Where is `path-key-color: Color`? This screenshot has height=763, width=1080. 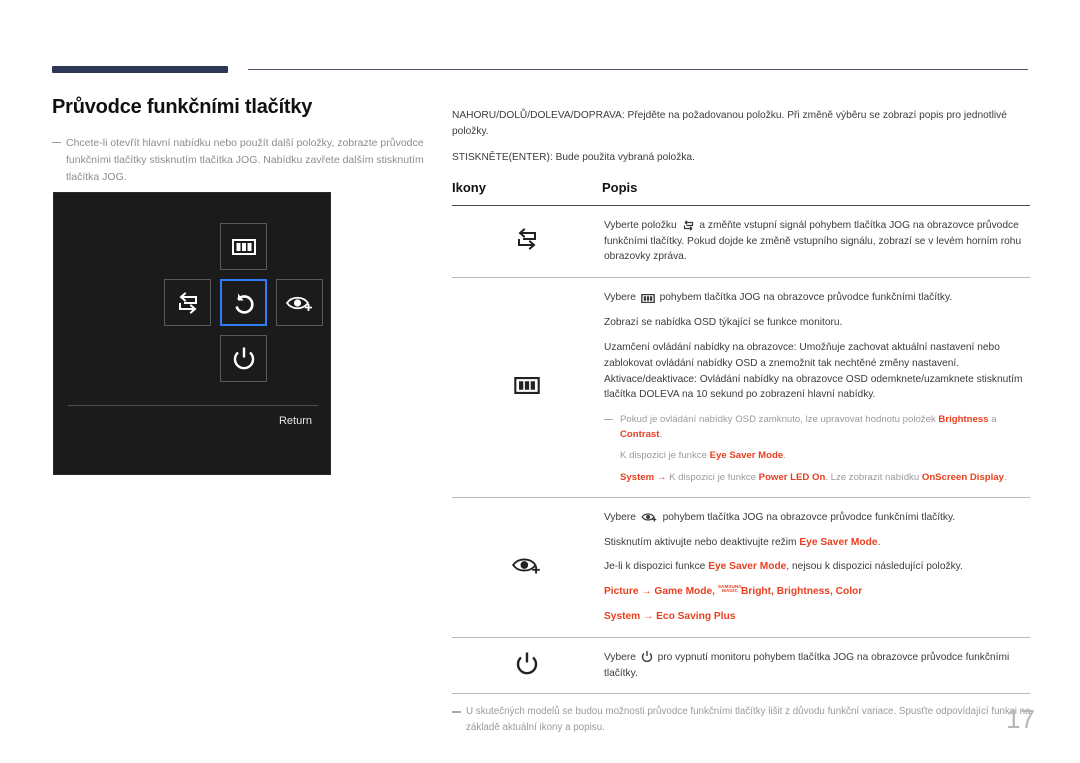
path-key-color: Color is located at coordinates (849, 592).